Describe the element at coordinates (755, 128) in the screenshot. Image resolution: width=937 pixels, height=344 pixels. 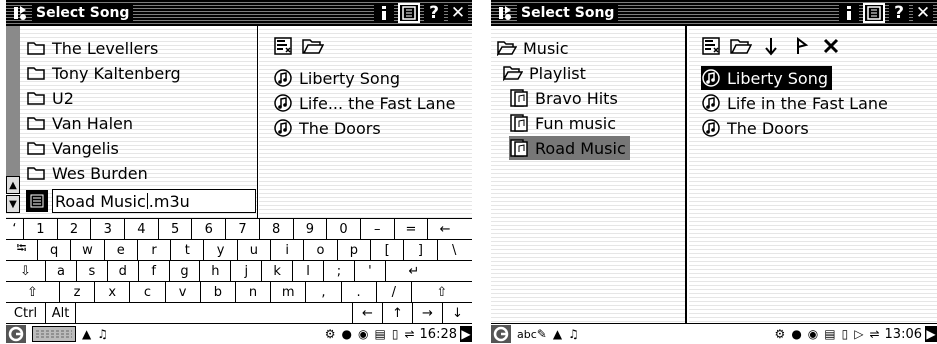
I see `playlist-song-item: The Doors` at that location.